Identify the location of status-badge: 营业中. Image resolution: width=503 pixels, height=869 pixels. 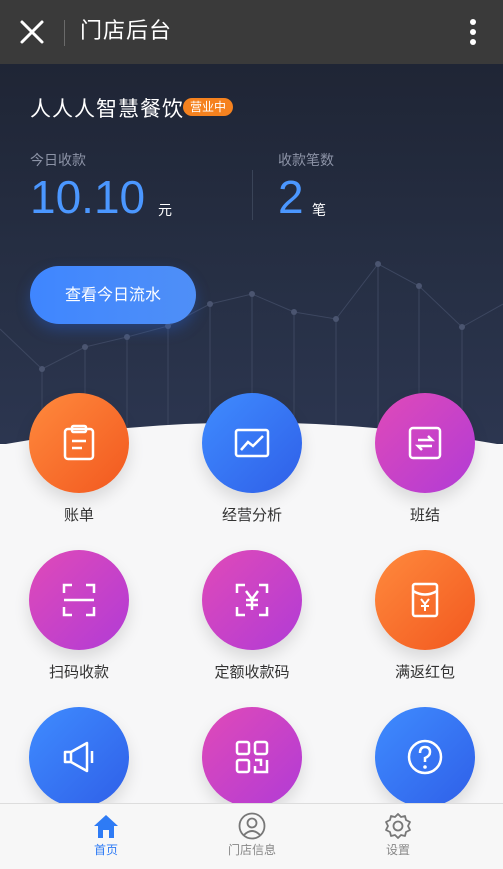
(208, 107).